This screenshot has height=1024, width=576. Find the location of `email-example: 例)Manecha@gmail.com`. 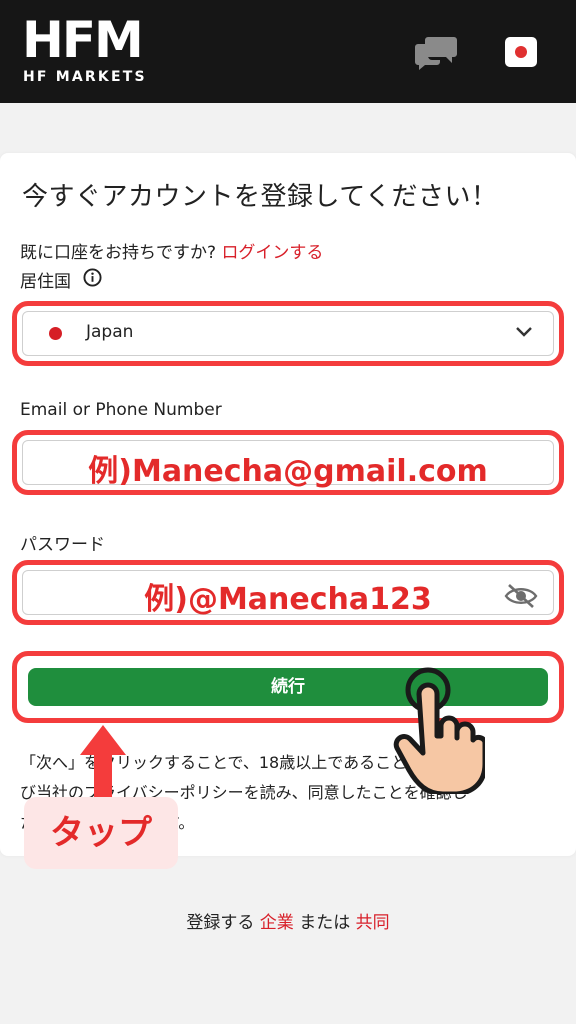

email-example: 例)Manecha@gmail.com is located at coordinates (288, 471).